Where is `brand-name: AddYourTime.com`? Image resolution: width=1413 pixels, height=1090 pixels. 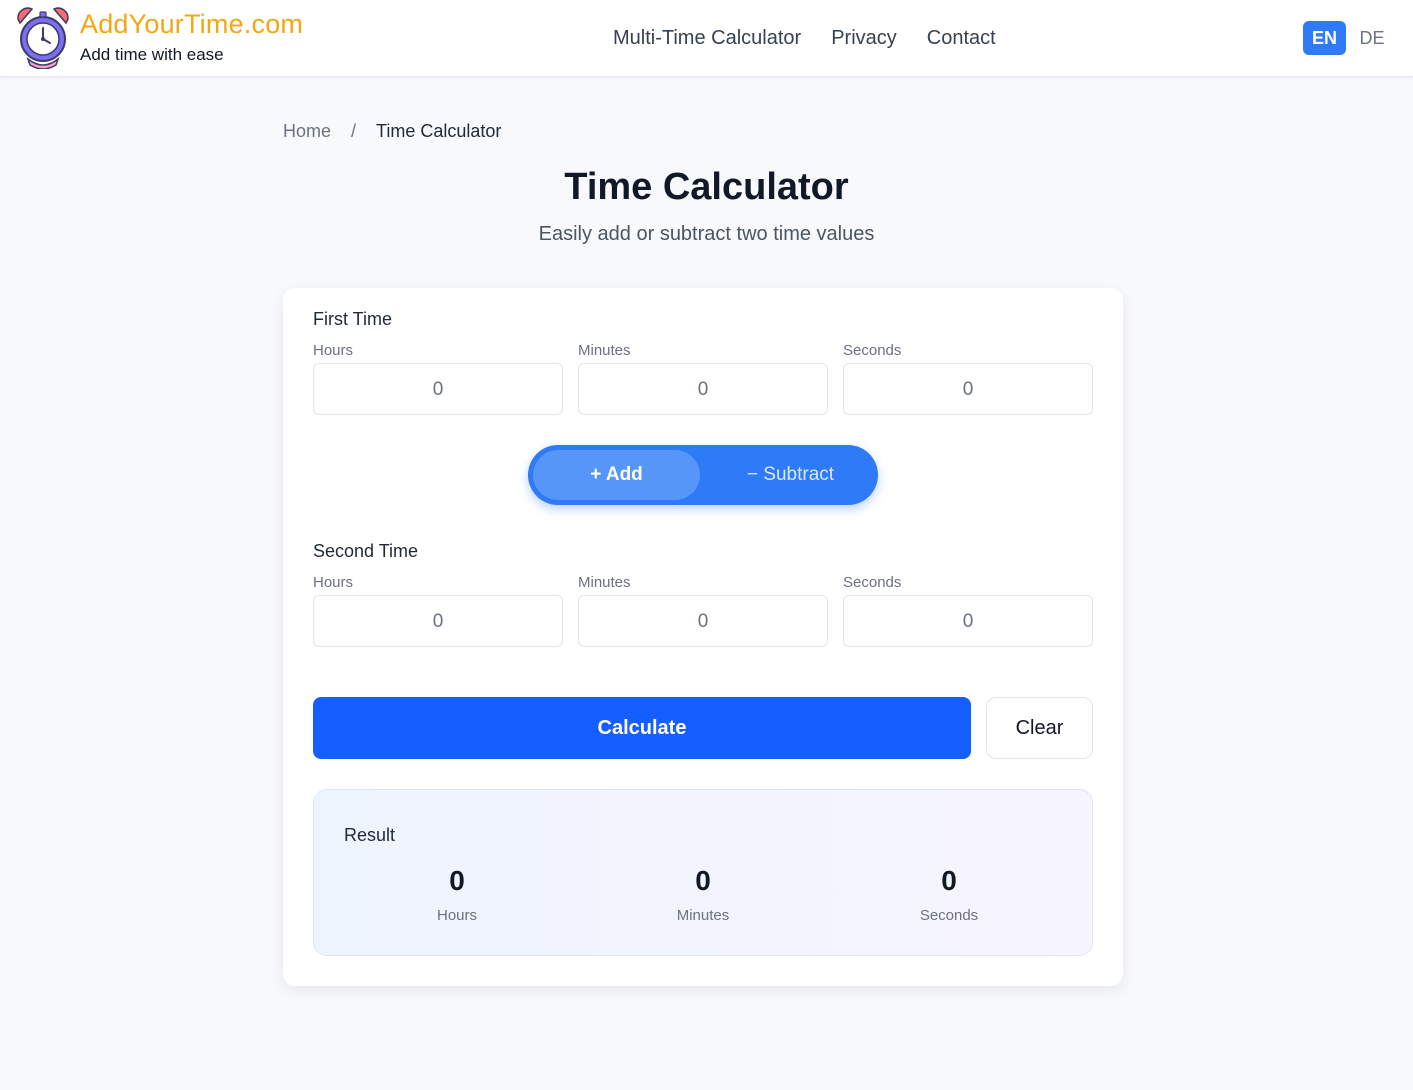 brand-name: AddYourTime.com is located at coordinates (191, 24).